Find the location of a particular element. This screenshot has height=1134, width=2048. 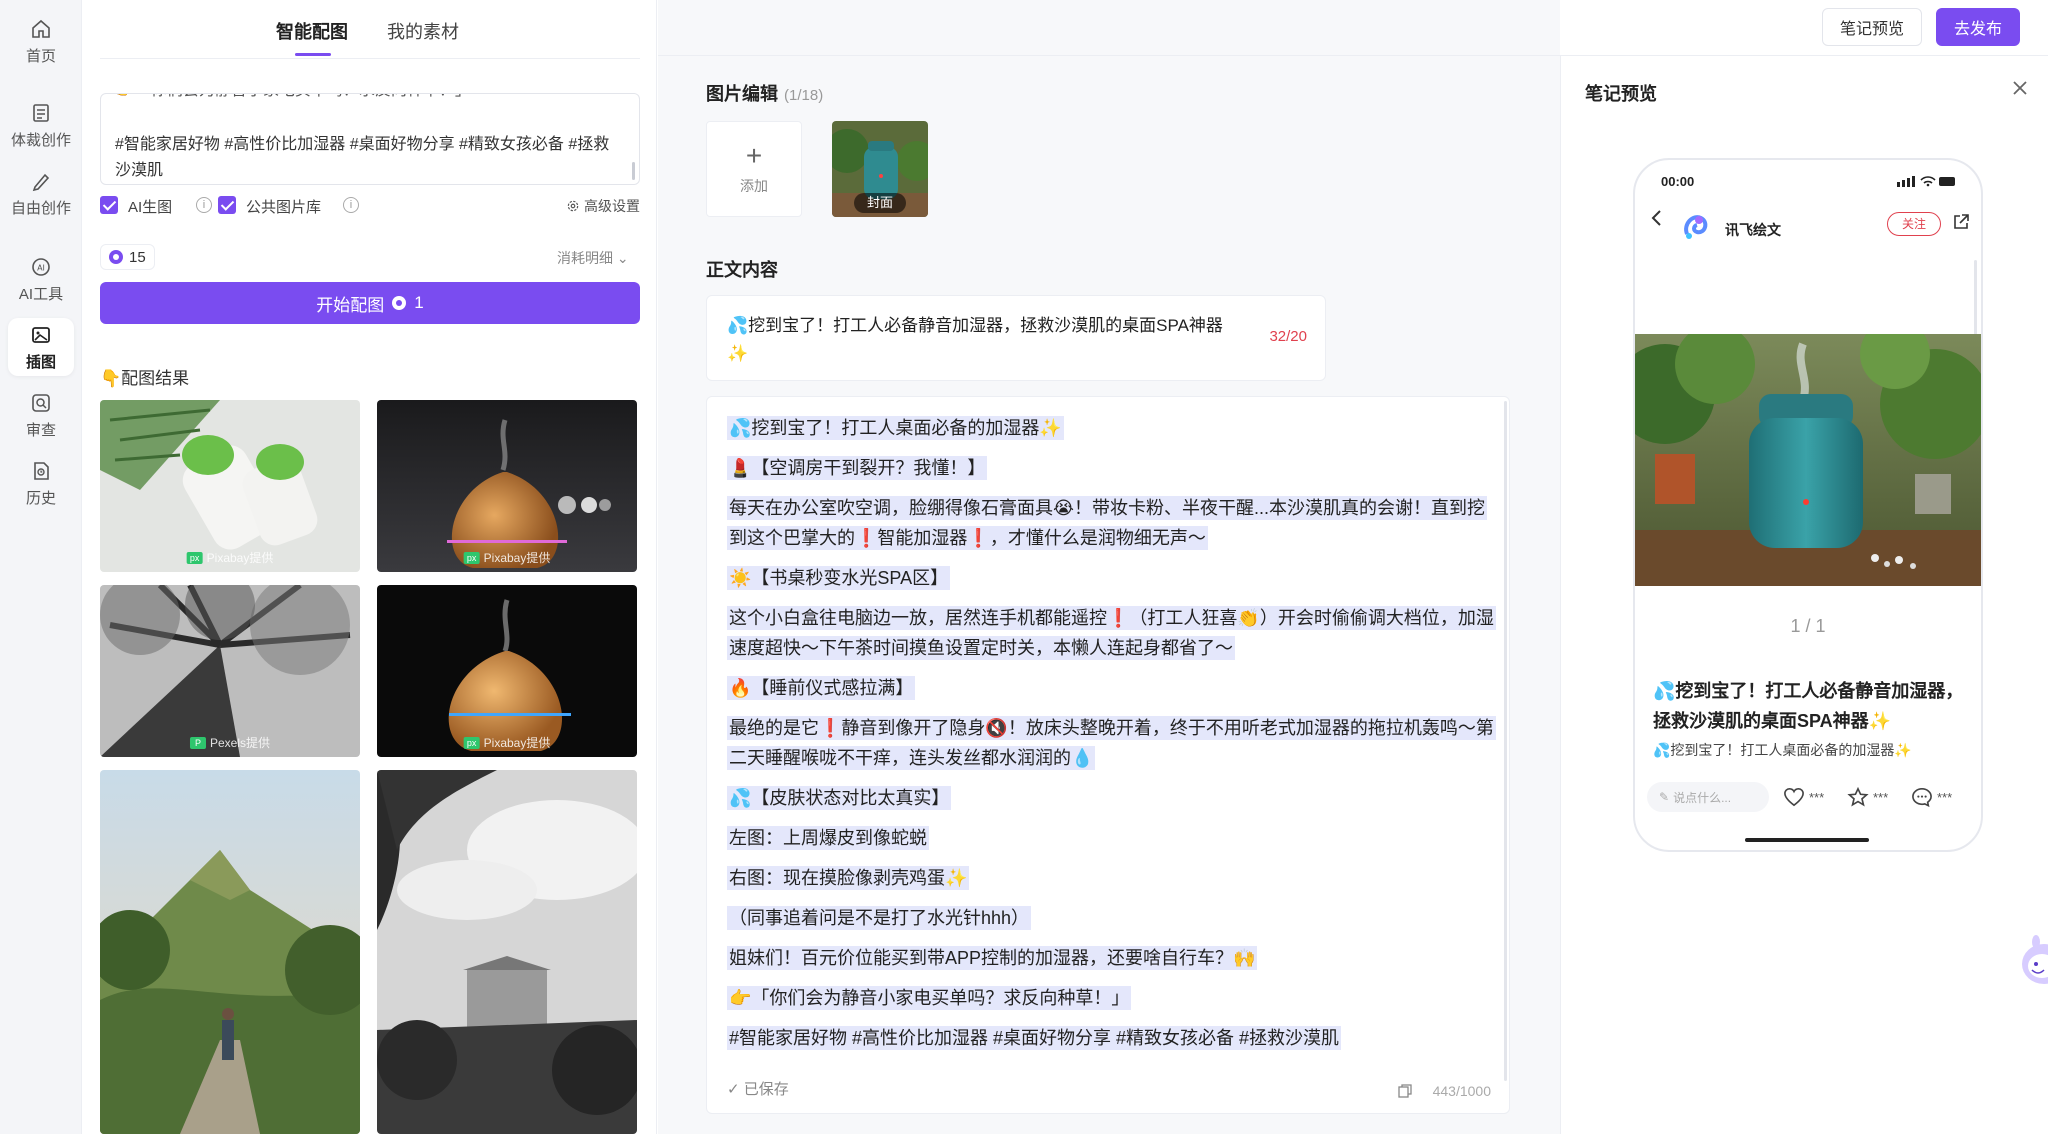

copy-icon is located at coordinates (1405, 1091).